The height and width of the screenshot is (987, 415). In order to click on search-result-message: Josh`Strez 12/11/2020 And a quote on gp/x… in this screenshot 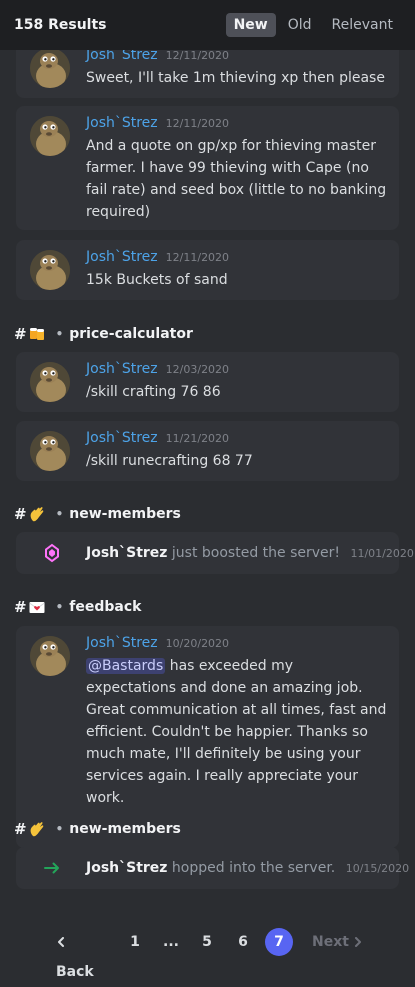, I will do `click(207, 168)`.